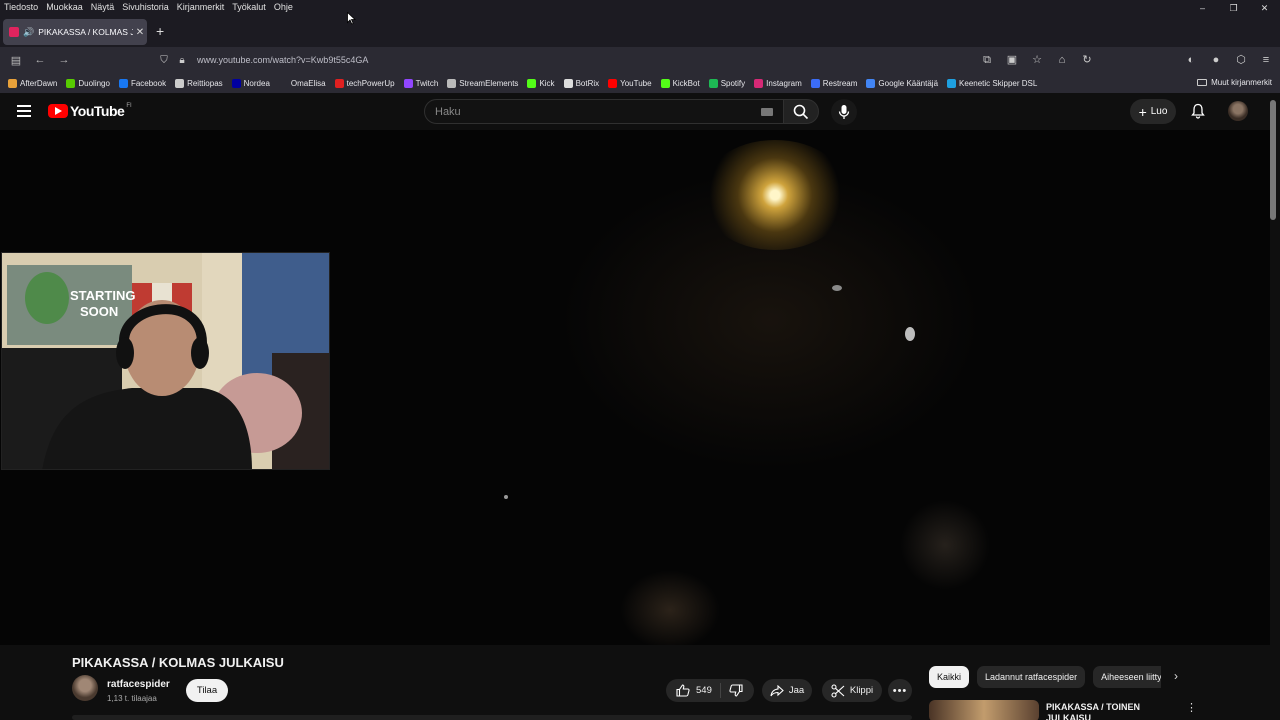 The width and height of the screenshot is (1280, 720). Describe the element at coordinates (138, 684) in the screenshot. I see `channel-name: ratfacespider` at that location.